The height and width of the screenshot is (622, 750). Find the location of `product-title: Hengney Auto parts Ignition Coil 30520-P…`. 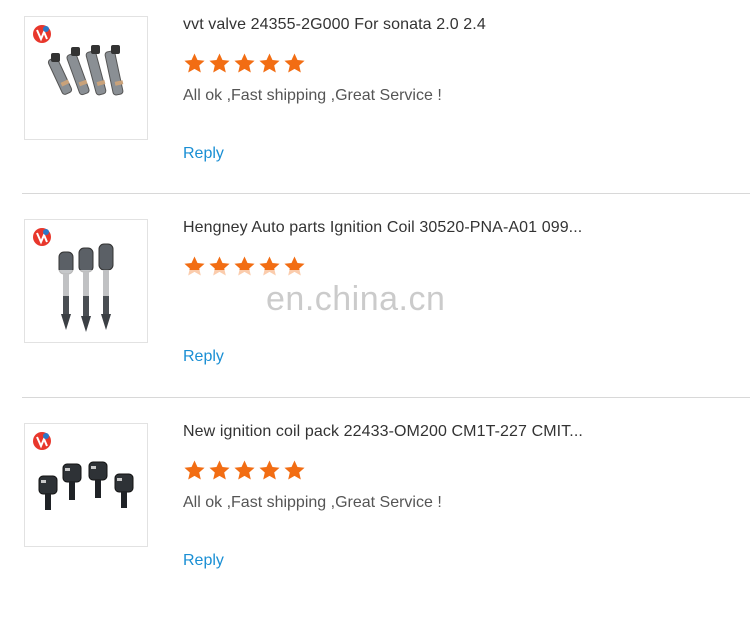

product-title: Hengney Auto parts Ignition Coil 30520-P… is located at coordinates (382, 228).